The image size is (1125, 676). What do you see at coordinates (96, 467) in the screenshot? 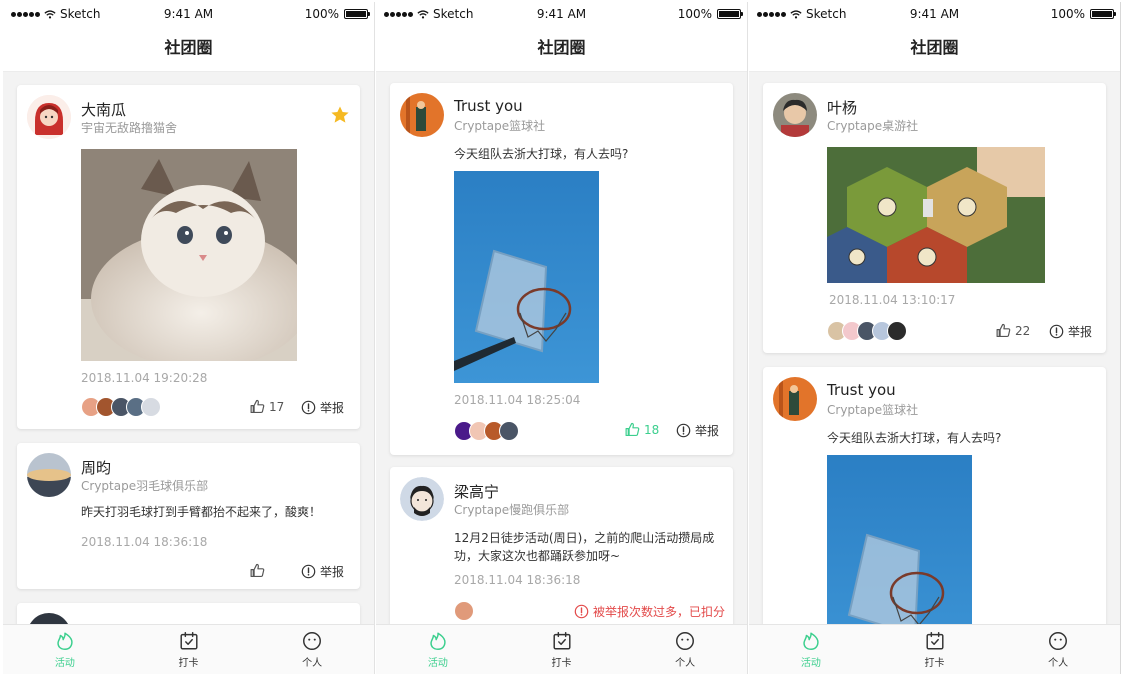
I see `author-name: 周昀` at bounding box center [96, 467].